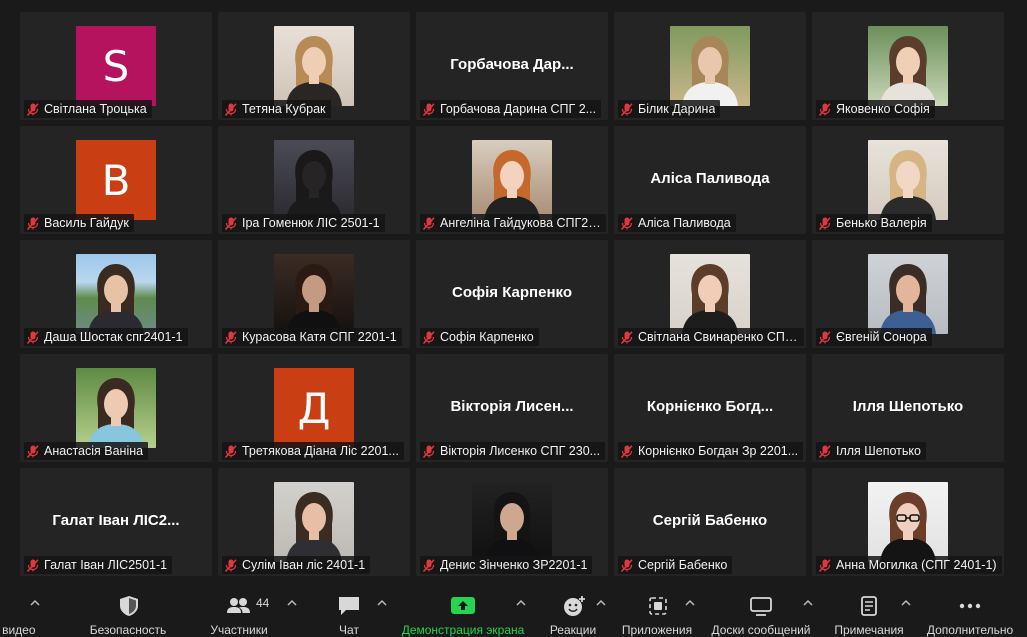 Image resolution: width=1027 pixels, height=637 pixels. What do you see at coordinates (106, 565) in the screenshot?
I see `participant-name: Галат Іван ЛІС2501-1` at bounding box center [106, 565].